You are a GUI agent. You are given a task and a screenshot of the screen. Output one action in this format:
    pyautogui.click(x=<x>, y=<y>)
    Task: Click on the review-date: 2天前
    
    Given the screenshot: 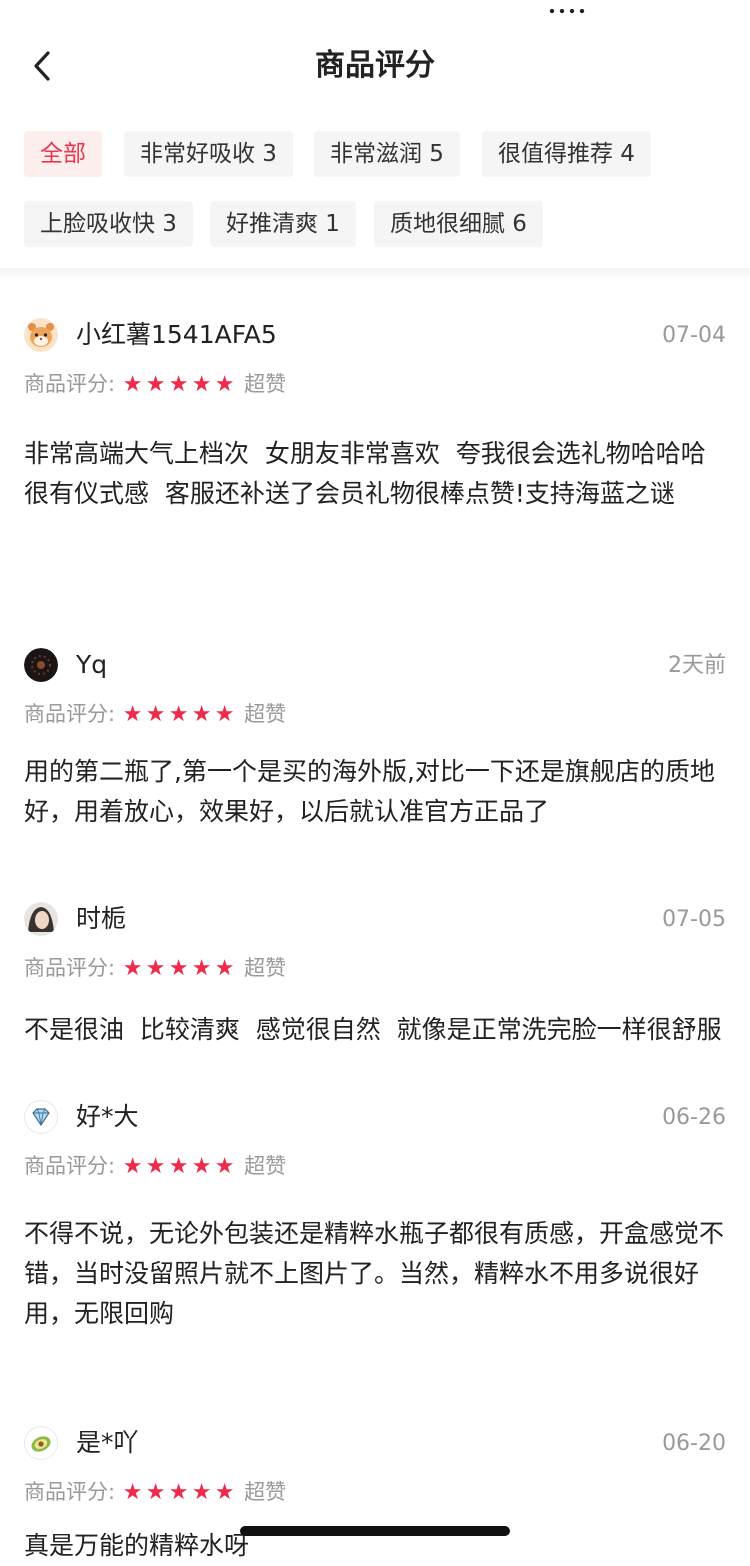 What is the action you would take?
    pyautogui.click(x=697, y=665)
    